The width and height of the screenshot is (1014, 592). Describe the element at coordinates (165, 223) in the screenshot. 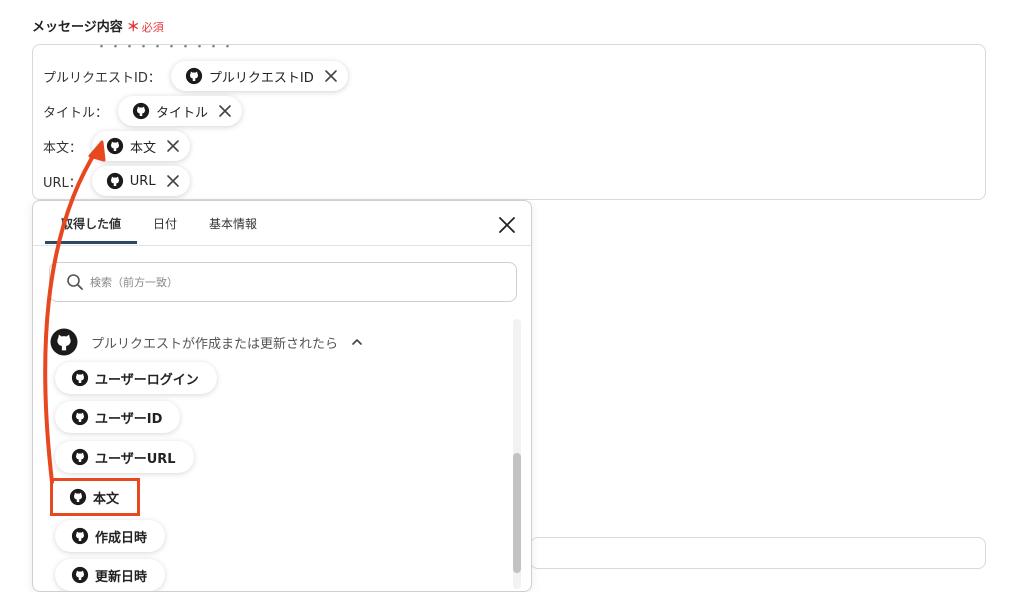

I see `tab-date: 日付` at that location.